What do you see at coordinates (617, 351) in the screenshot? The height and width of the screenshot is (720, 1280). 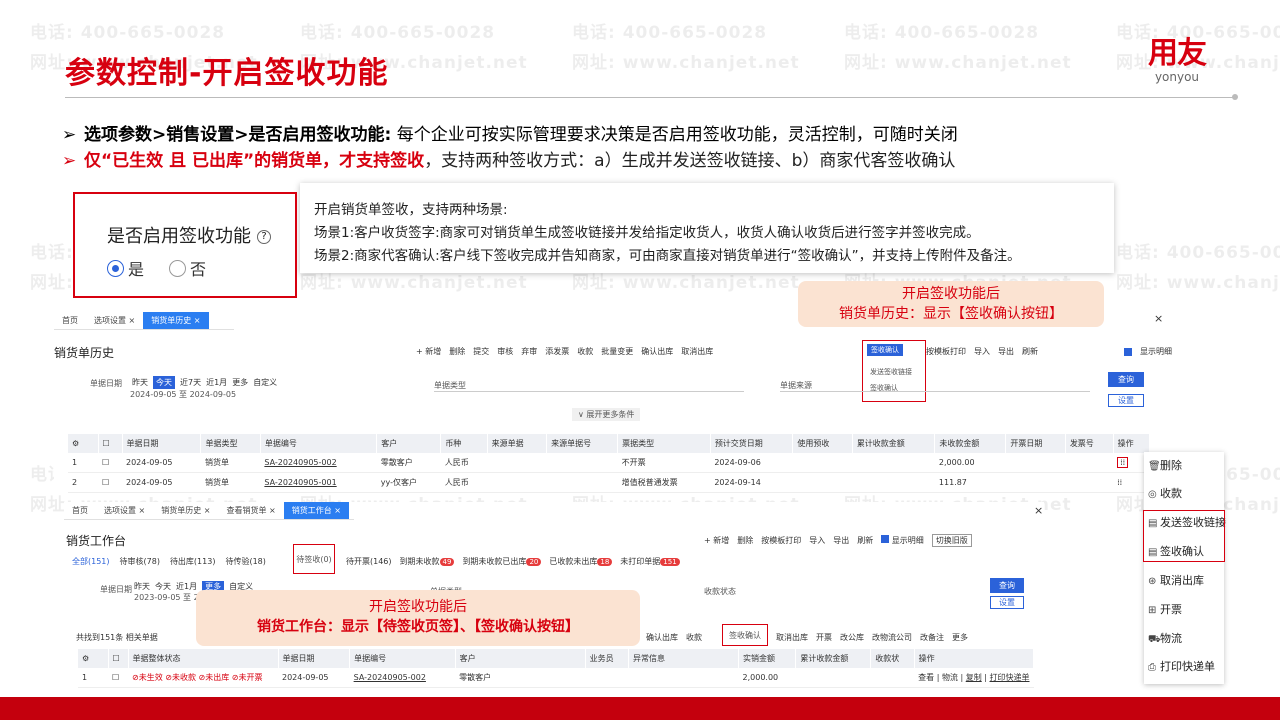 I see `tb-batch: 批量变更` at bounding box center [617, 351].